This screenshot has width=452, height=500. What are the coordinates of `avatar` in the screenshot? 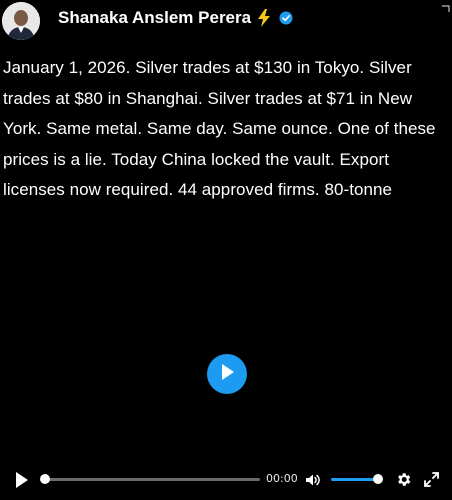 It's located at (21, 21).